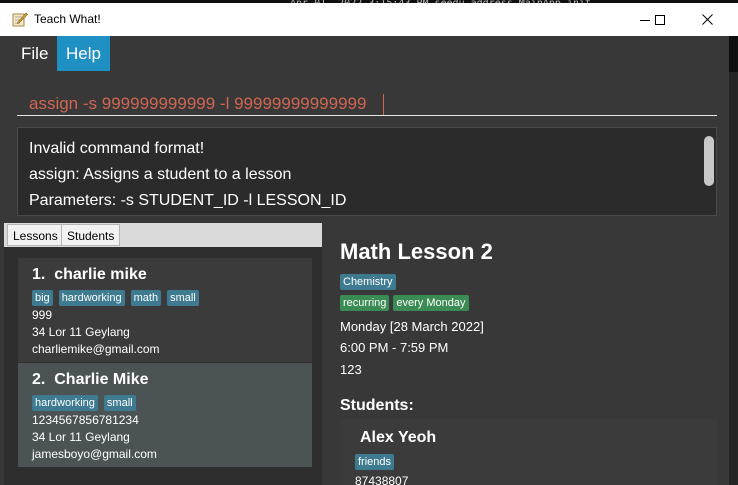 The width and height of the screenshot is (738, 485). I want to click on student-name: charlie mike, so click(100, 274).